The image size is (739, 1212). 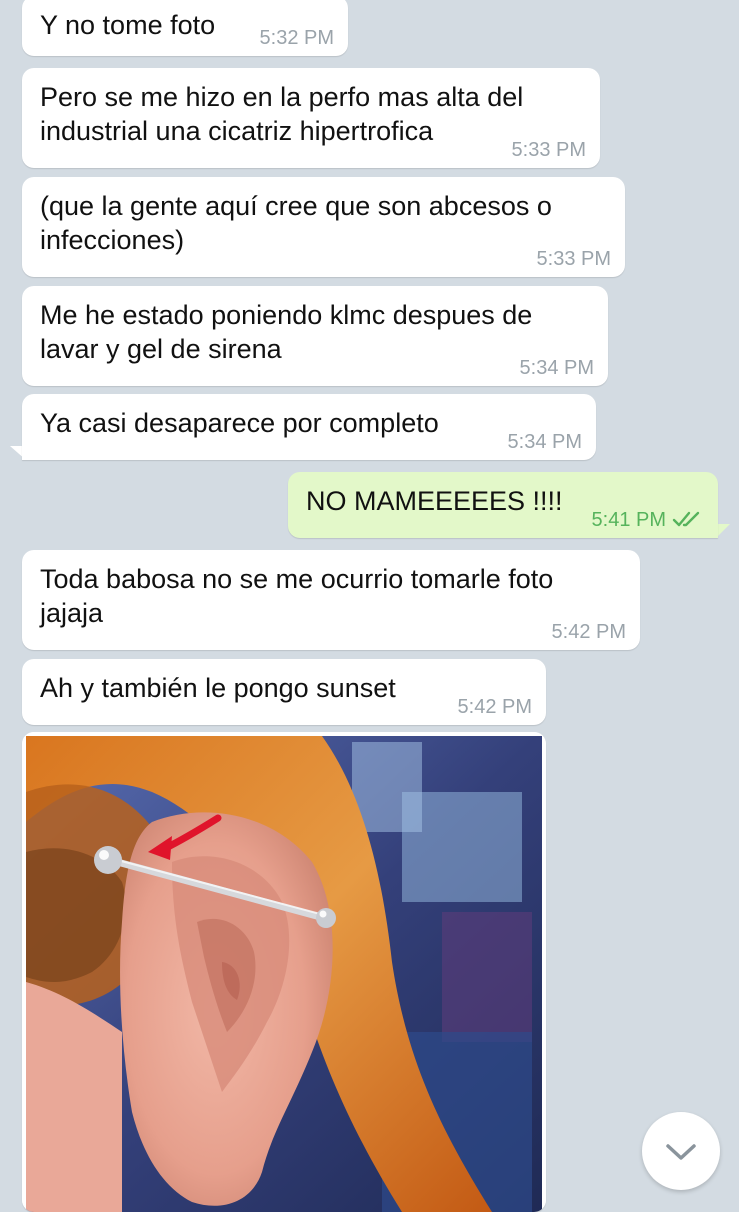 What do you see at coordinates (434, 501) in the screenshot?
I see `message-text: NO MAMEEEEES !!!!` at bounding box center [434, 501].